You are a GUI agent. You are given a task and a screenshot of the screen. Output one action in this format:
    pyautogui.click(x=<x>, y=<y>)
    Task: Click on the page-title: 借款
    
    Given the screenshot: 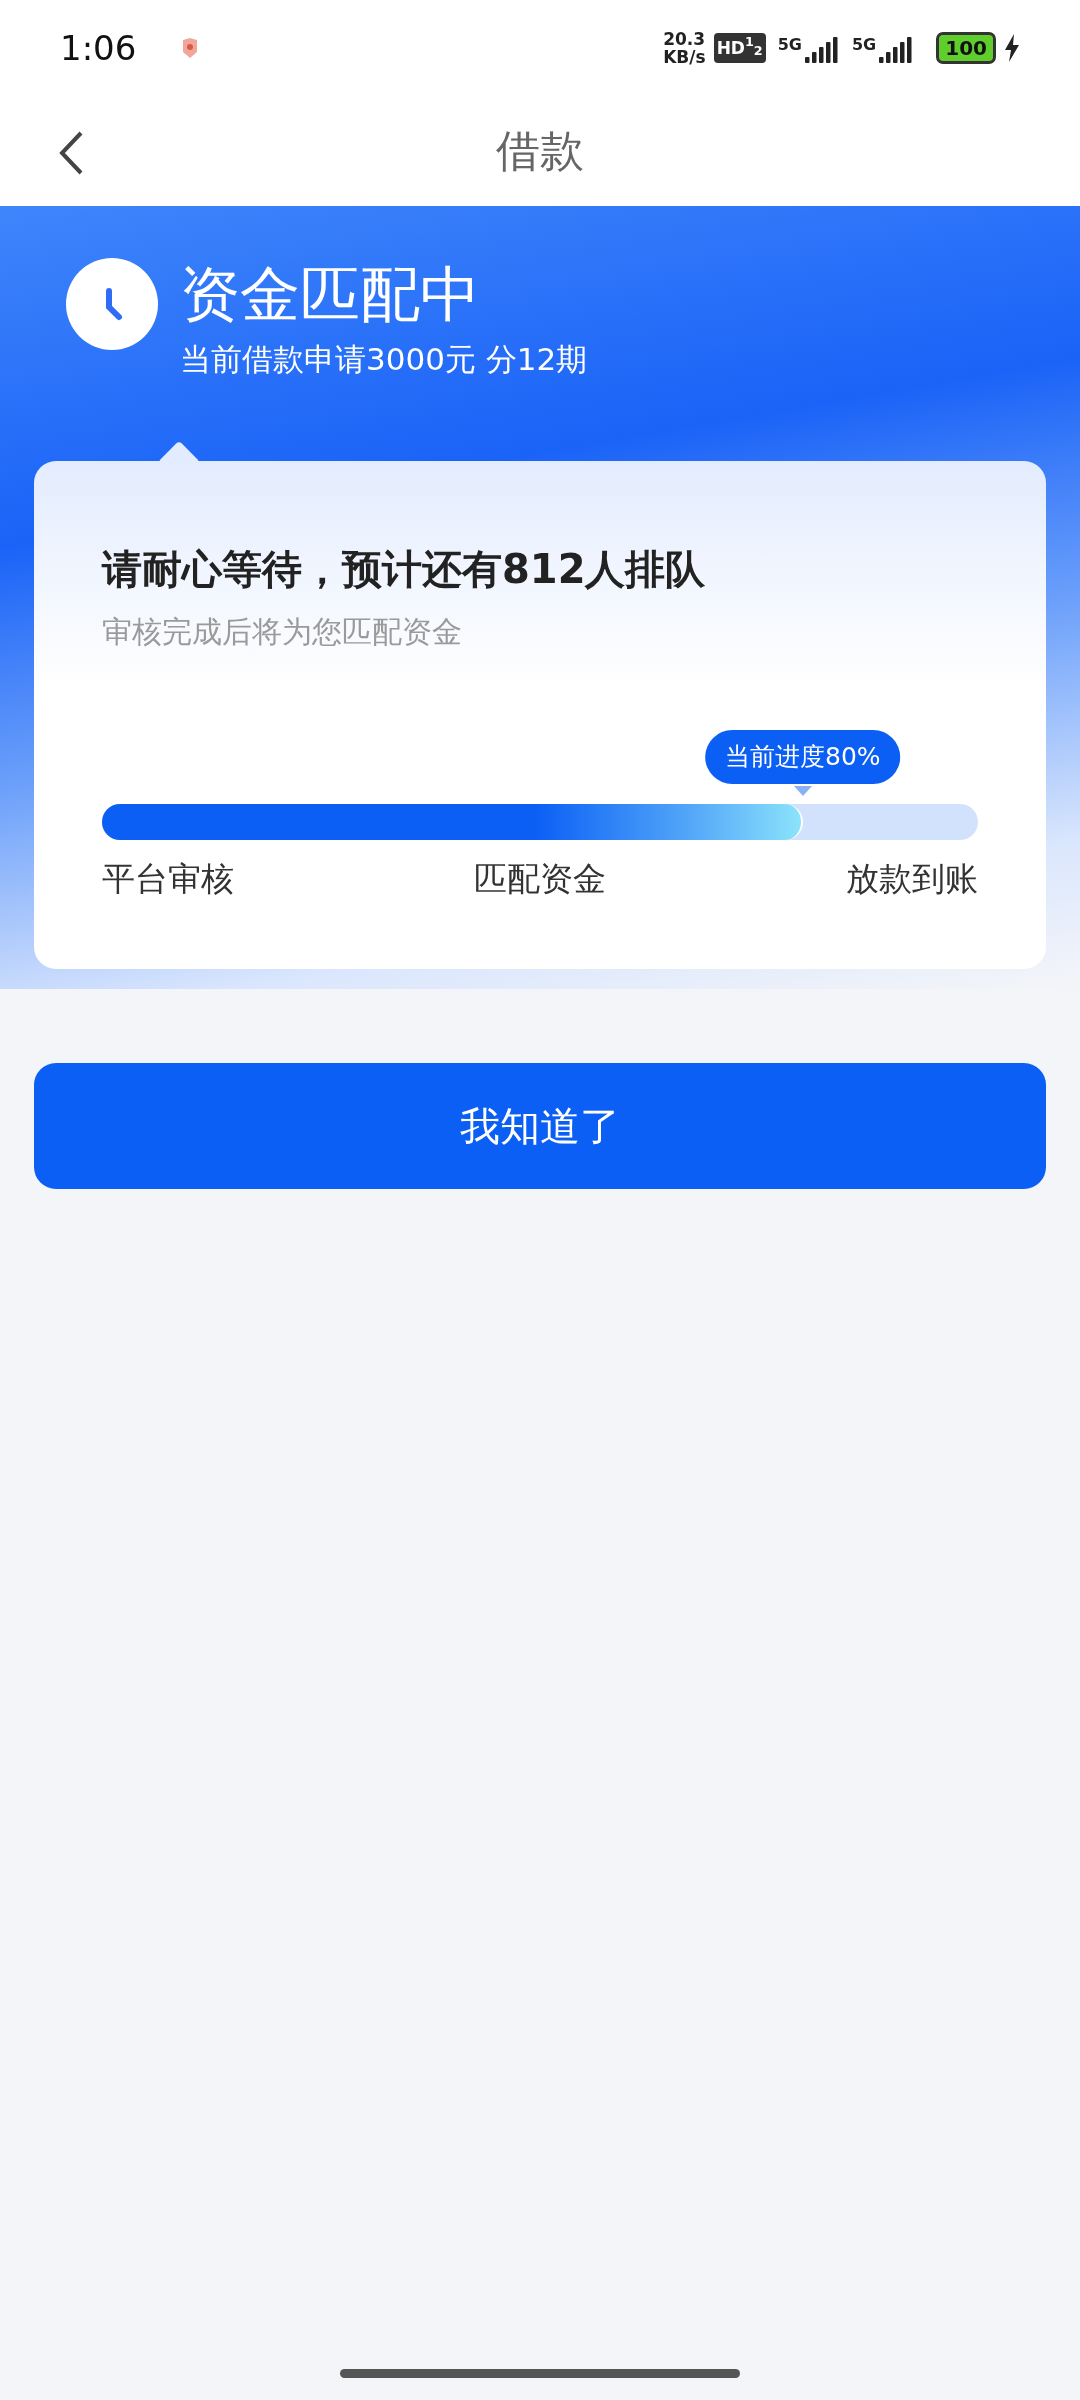 What is the action you would take?
    pyautogui.click(x=540, y=151)
    